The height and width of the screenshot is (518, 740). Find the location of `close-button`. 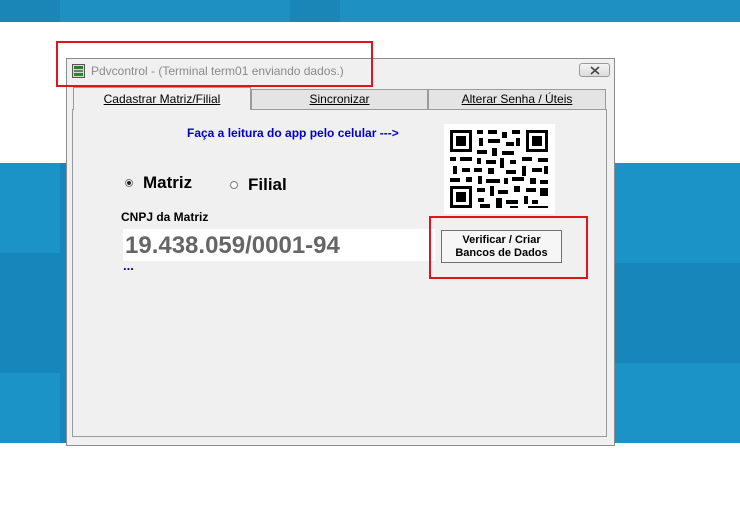

close-button is located at coordinates (594, 70).